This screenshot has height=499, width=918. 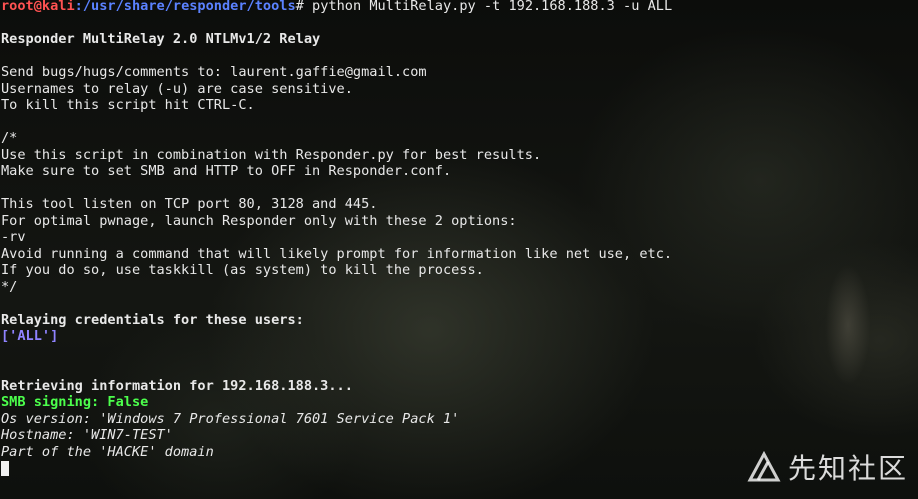 I want to click on output-rv: -rv, so click(x=13, y=237).